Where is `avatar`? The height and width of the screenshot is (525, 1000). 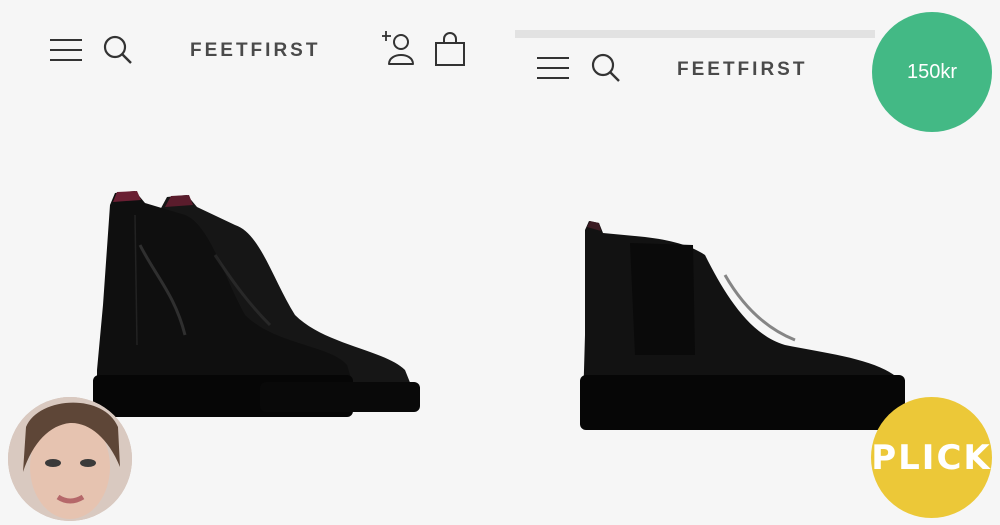
avatar is located at coordinates (70, 459).